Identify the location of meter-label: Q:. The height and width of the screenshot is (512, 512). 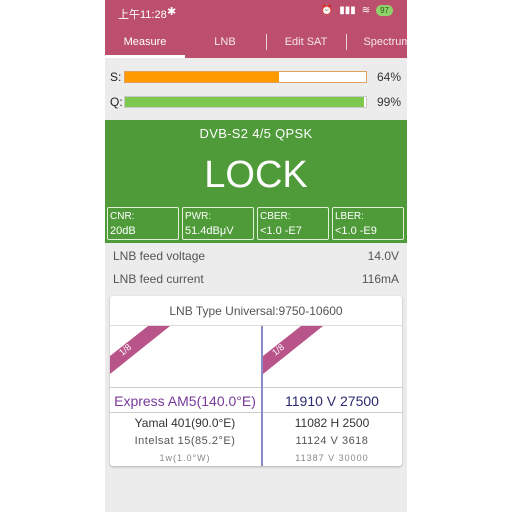
(116, 102).